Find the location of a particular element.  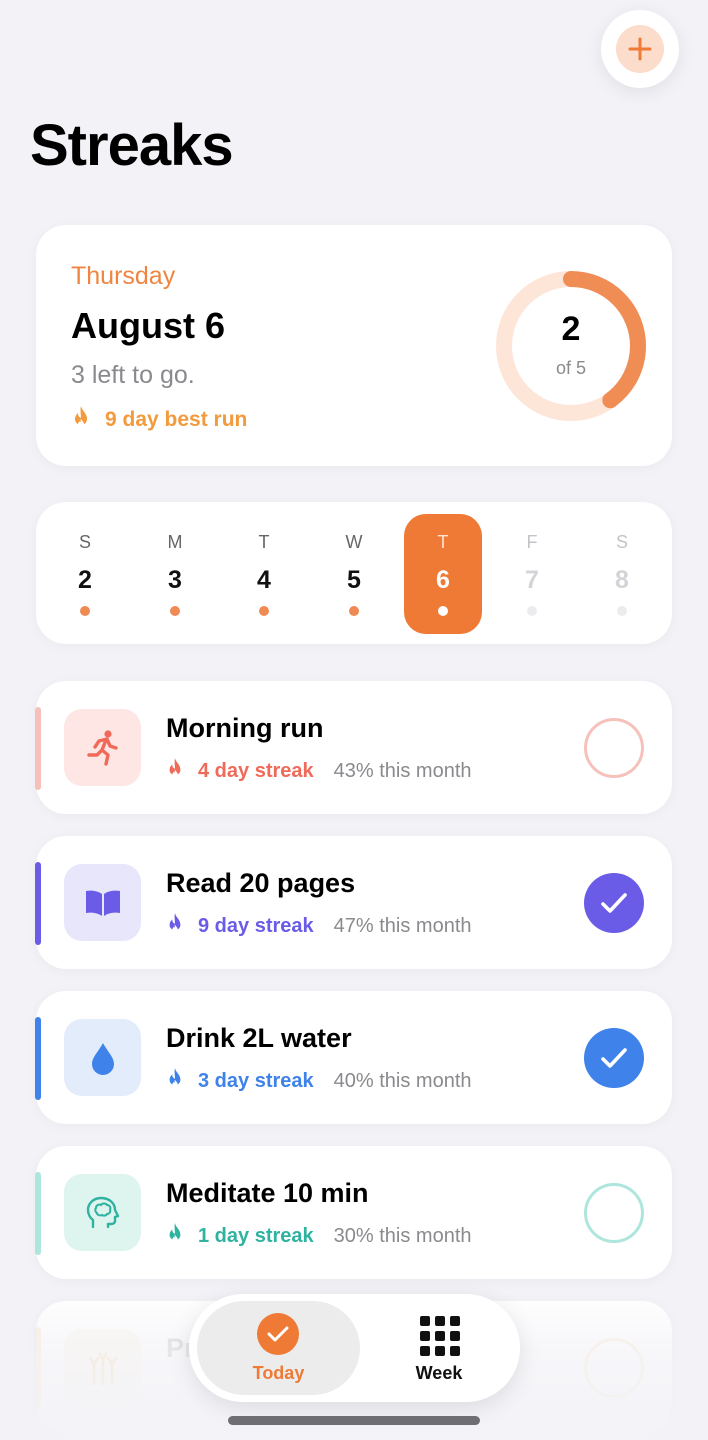

add-habit-button is located at coordinates (640, 49).